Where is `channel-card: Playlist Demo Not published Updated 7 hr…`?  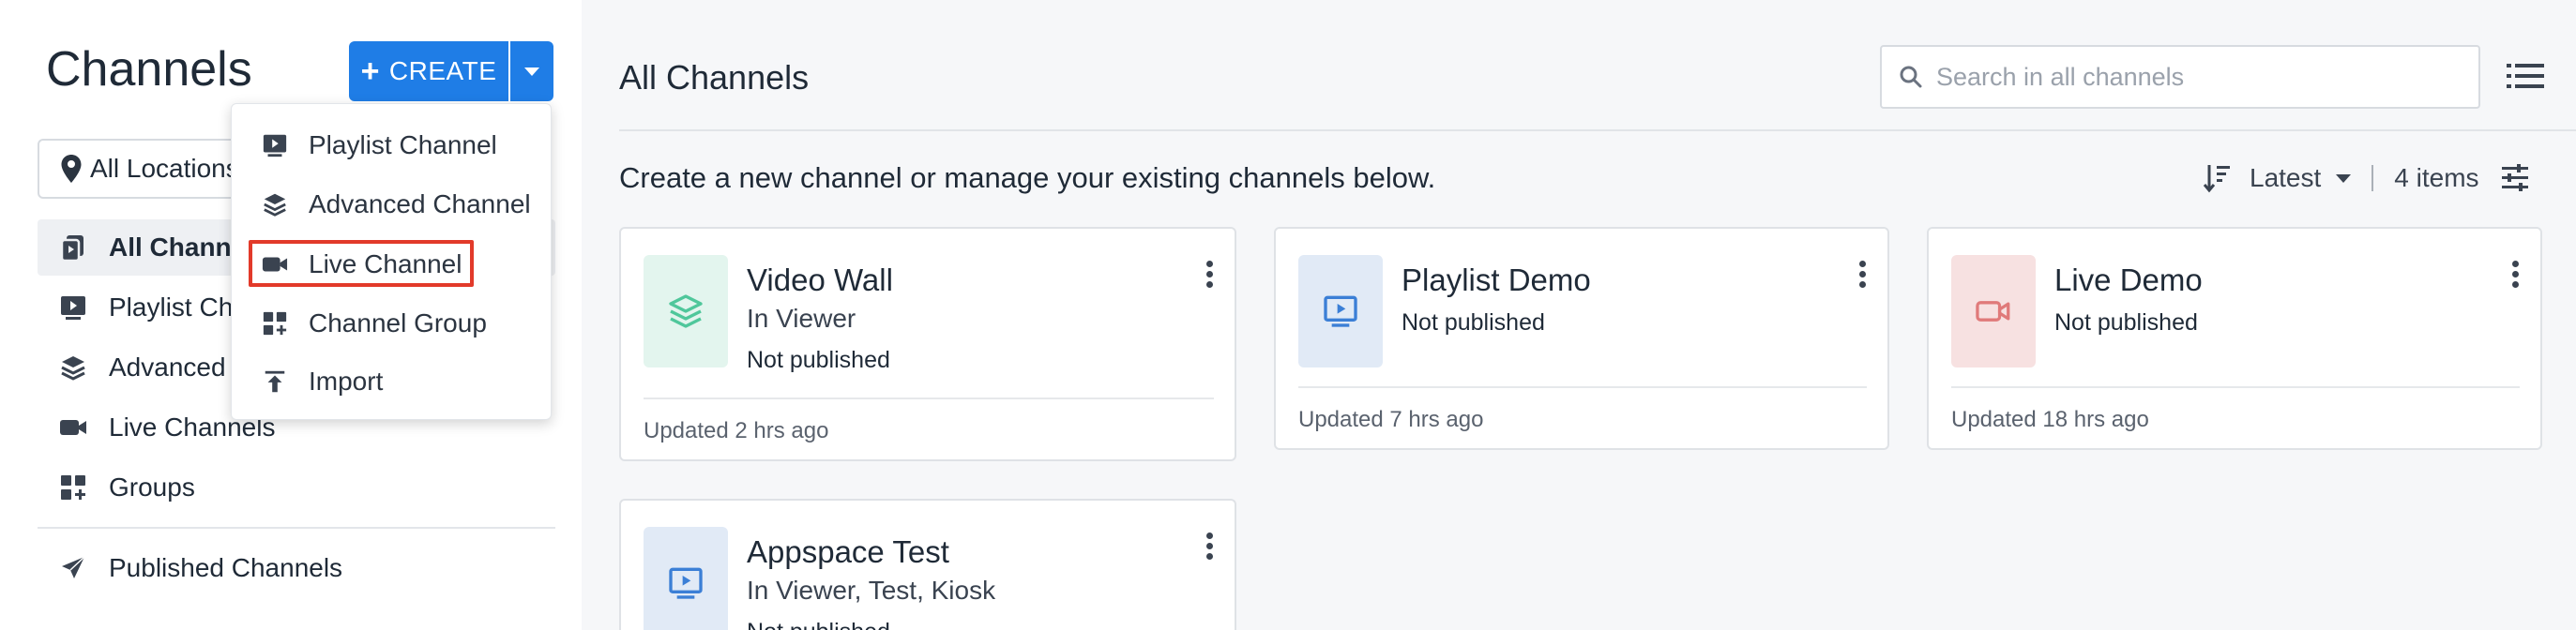 channel-card: Playlist Demo Not published Updated 7 hr… is located at coordinates (1581, 338).